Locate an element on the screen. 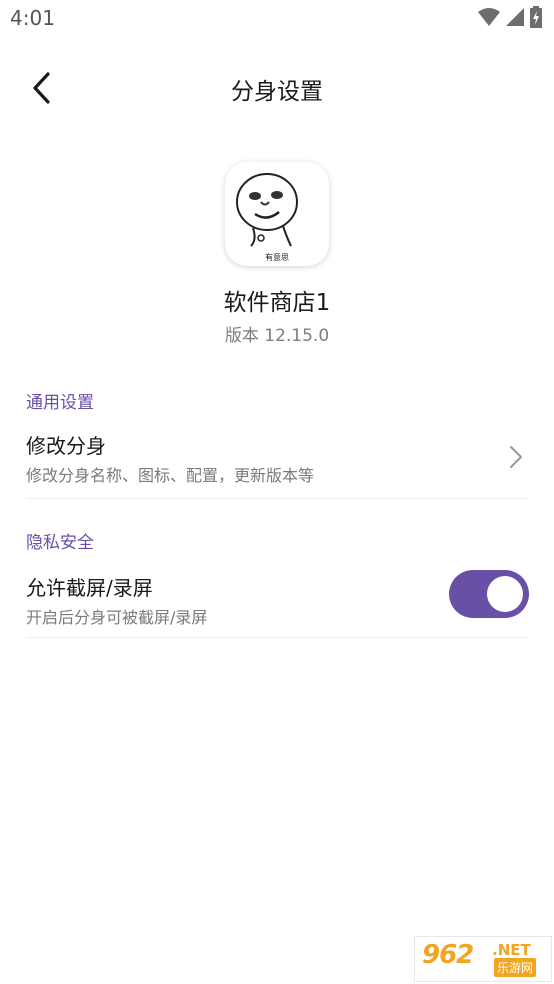 This screenshot has height=984, width=554. modify-clone-title: 修改分身 is located at coordinates (66, 446).